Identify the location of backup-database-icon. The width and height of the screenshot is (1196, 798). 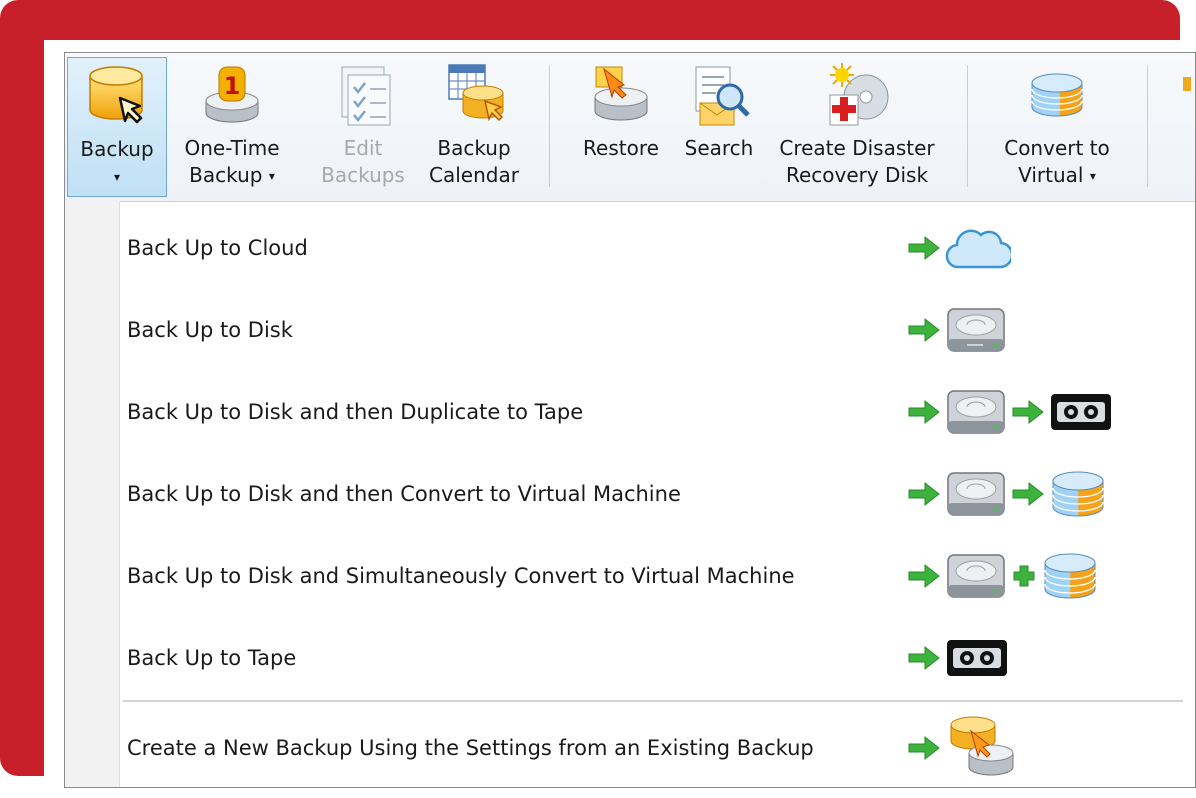
(116, 95).